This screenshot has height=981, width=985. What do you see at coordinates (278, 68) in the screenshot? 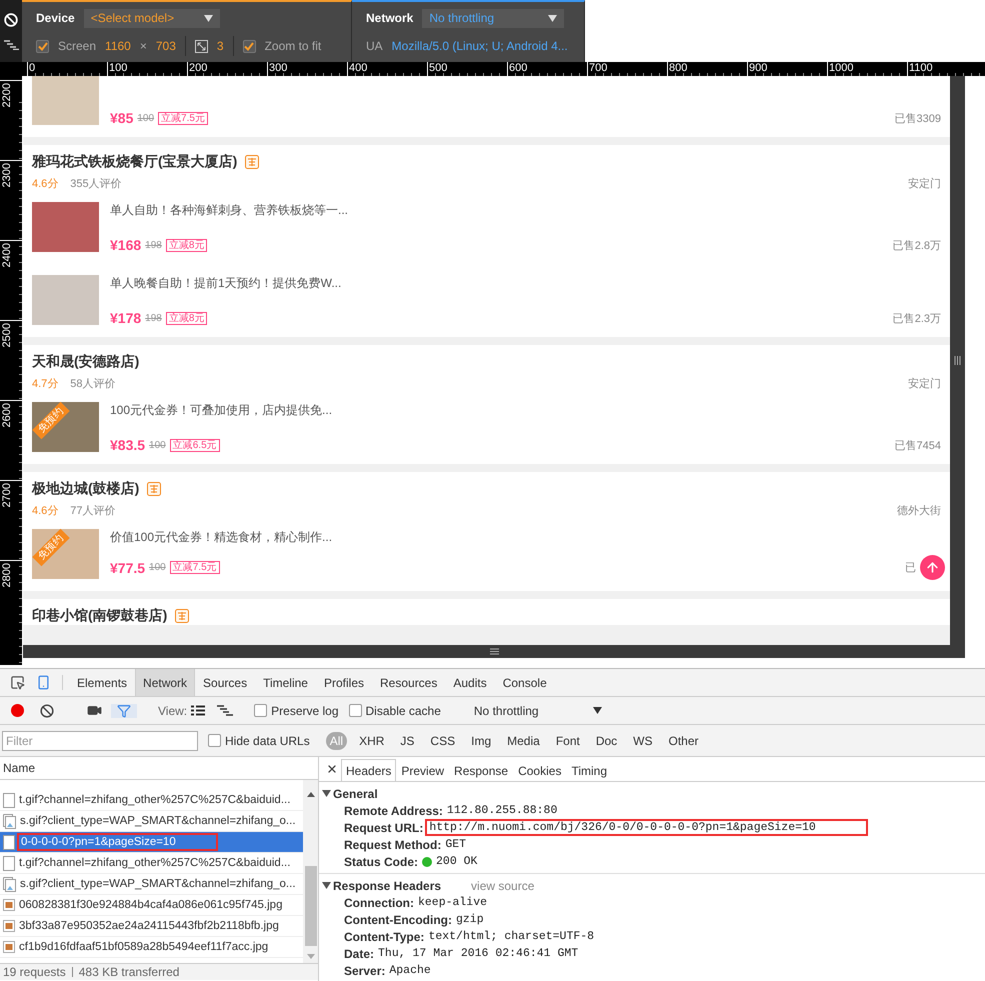
I see `ruler-label: 300` at bounding box center [278, 68].